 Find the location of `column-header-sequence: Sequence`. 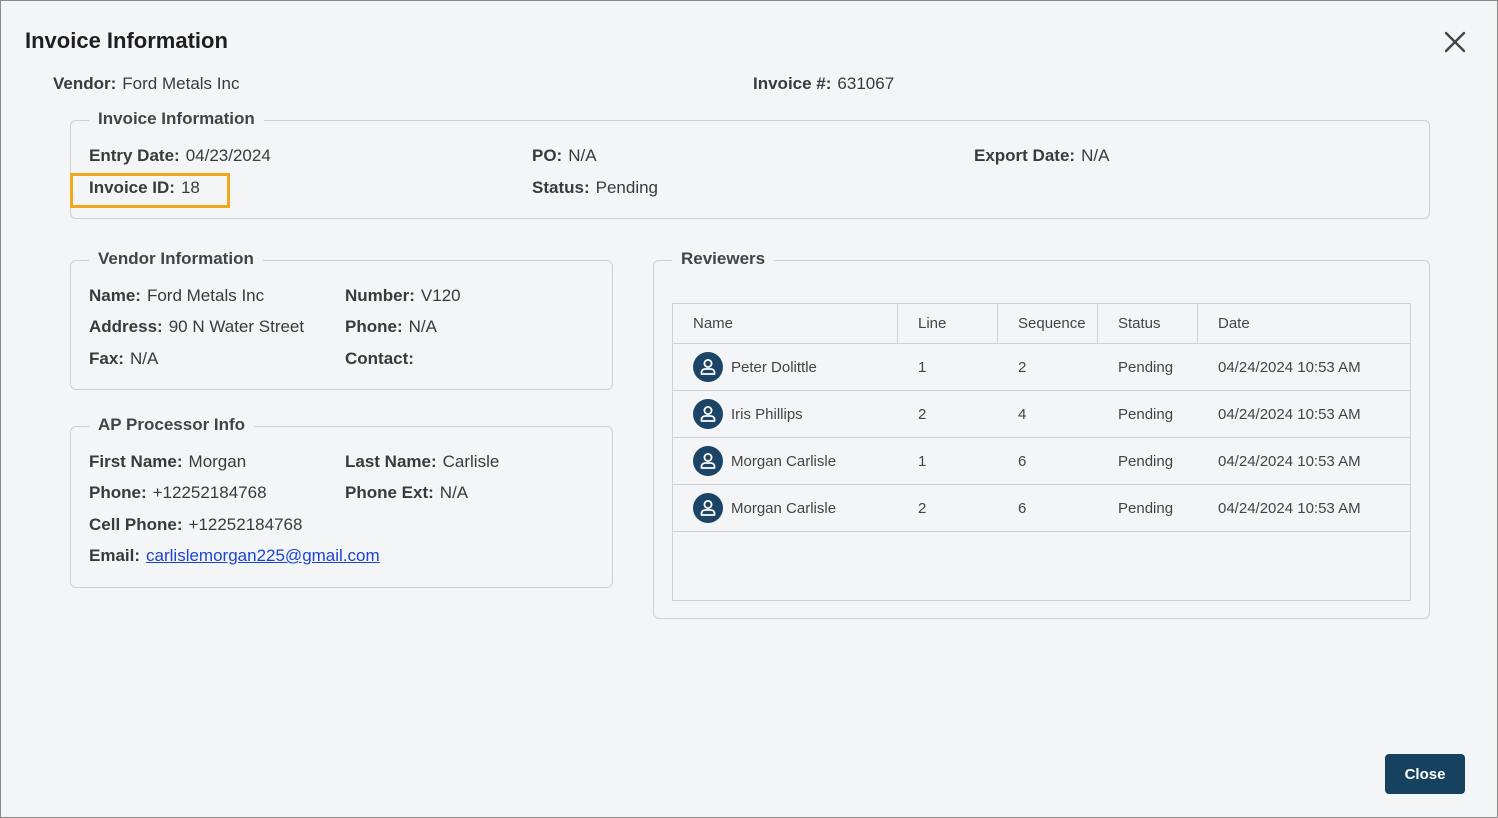

column-header-sequence: Sequence is located at coordinates (1048, 323).